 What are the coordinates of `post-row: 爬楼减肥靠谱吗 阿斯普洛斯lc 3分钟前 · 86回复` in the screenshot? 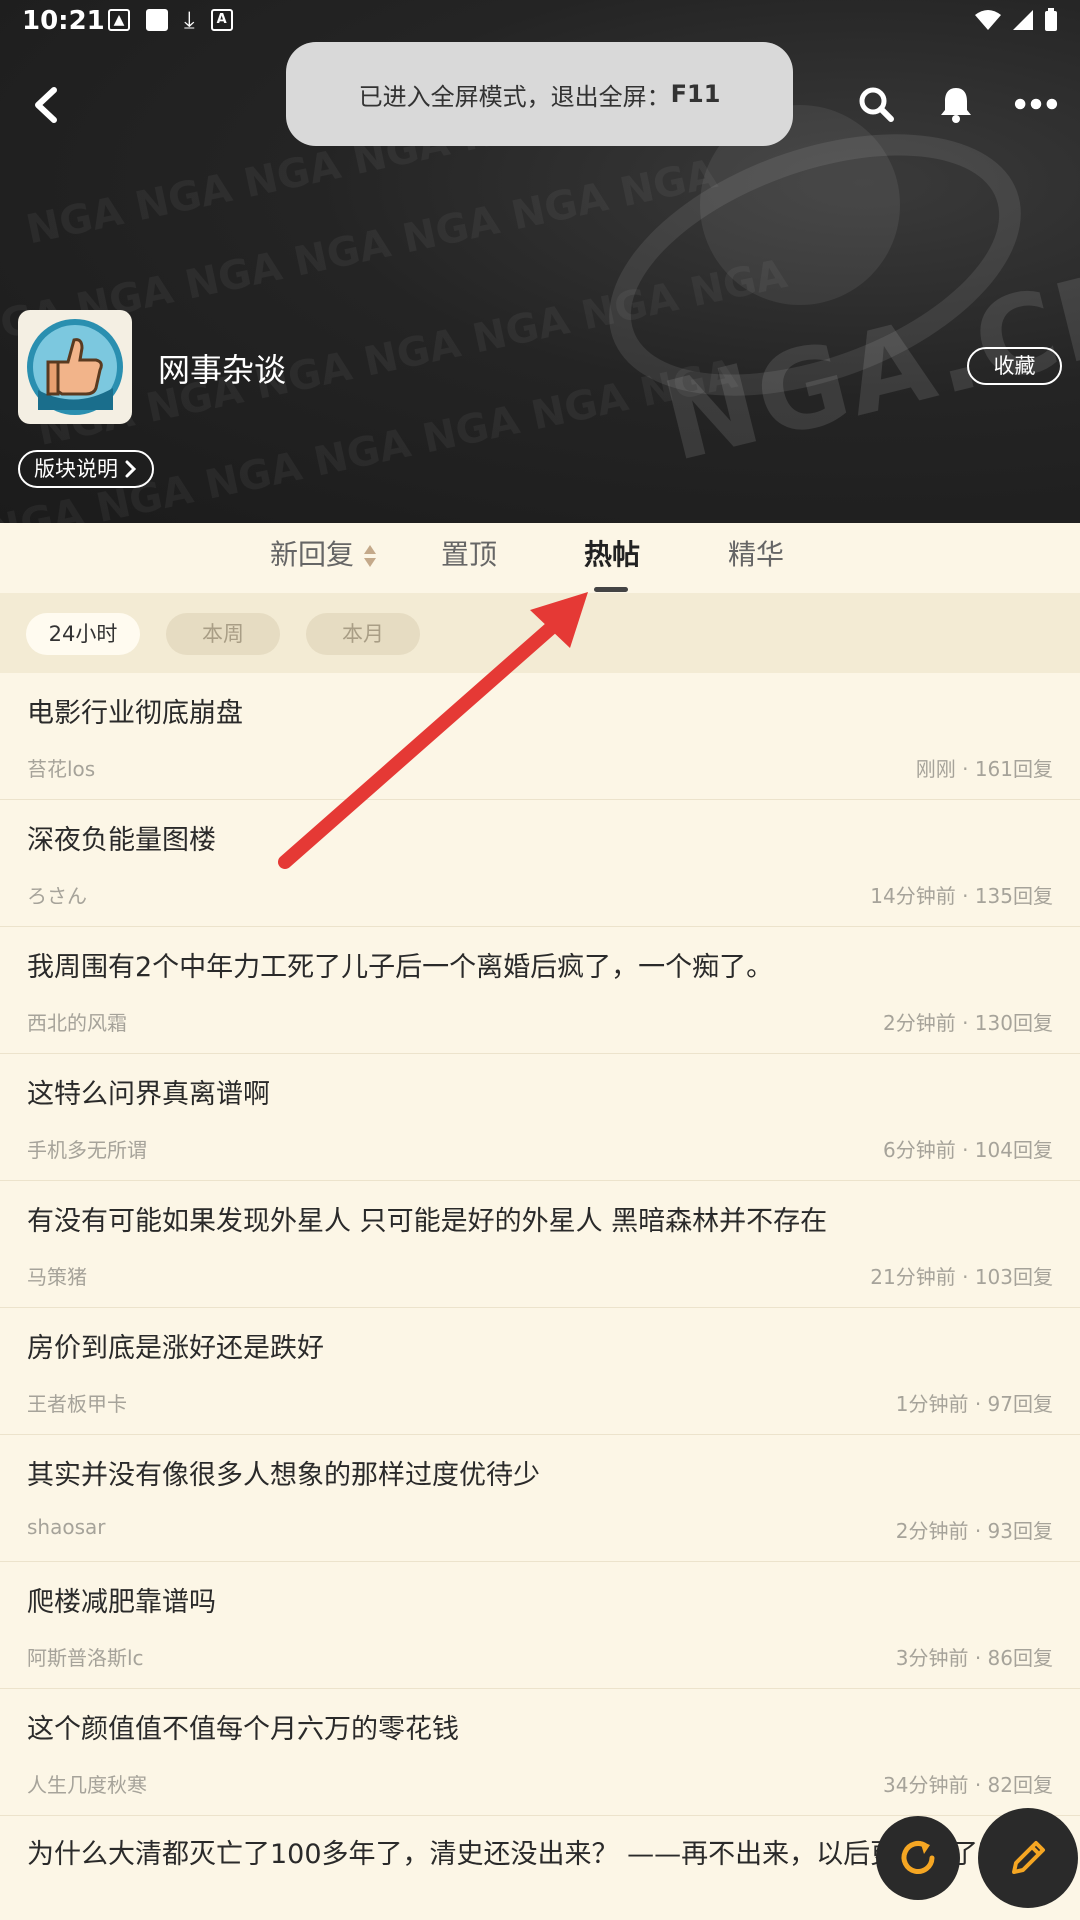 It's located at (540, 1625).